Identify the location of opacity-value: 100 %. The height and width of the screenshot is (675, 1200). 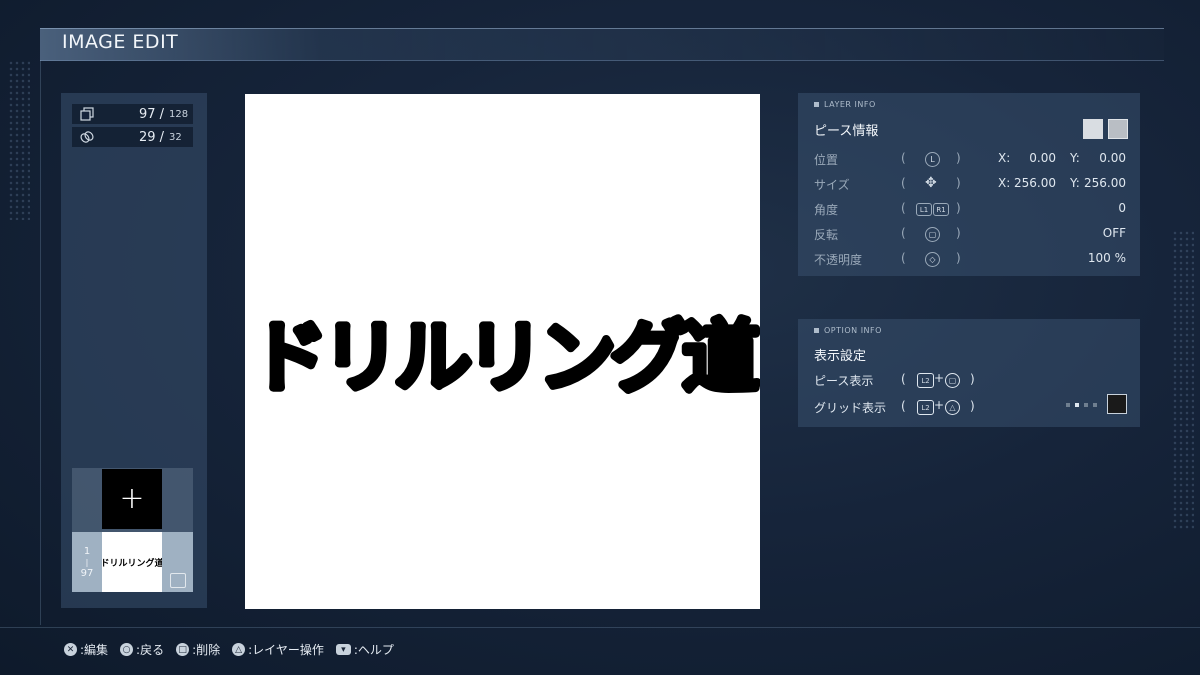
(1106, 258).